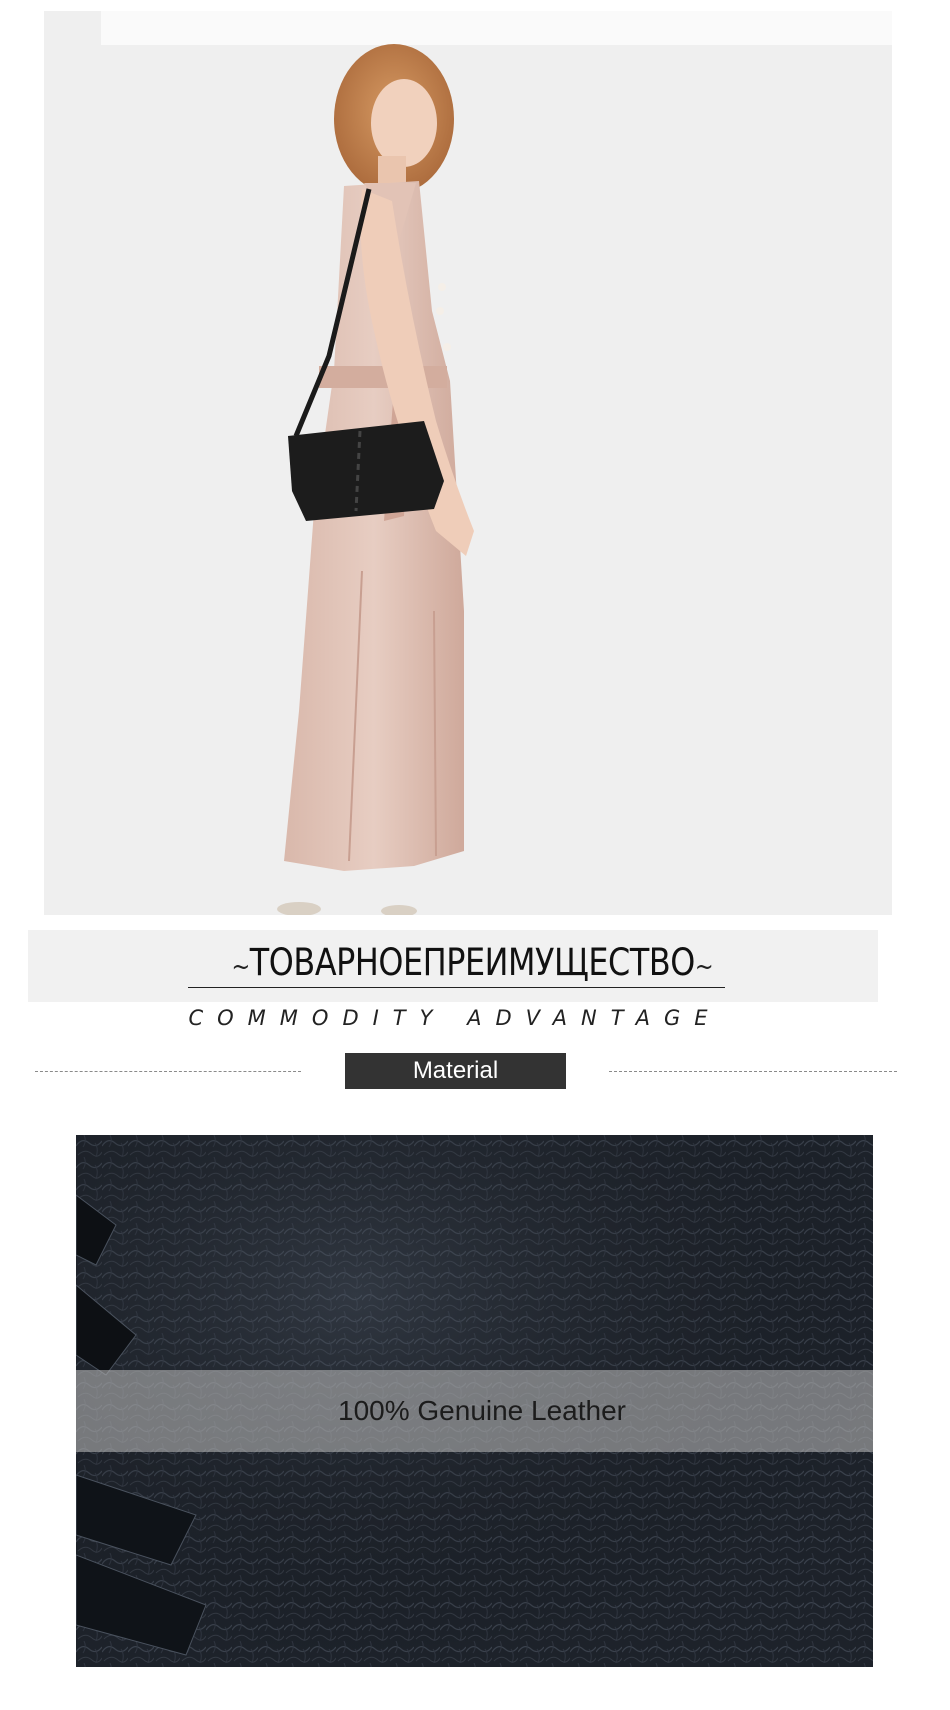 The height and width of the screenshot is (1710, 950). I want to click on headline-title: ТОВАРНОЕПРЕИМУЩЕСТВО, so click(472, 962).